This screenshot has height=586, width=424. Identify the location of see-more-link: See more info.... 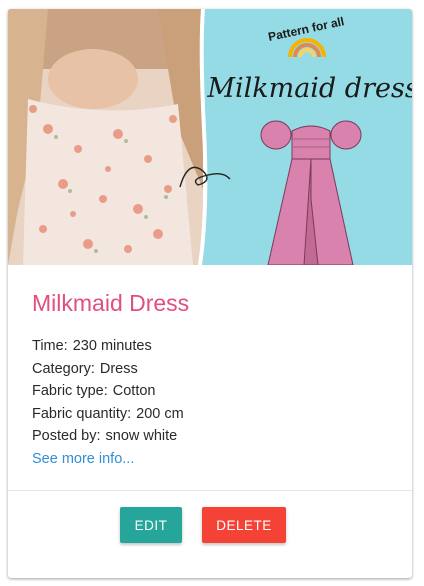
(83, 459).